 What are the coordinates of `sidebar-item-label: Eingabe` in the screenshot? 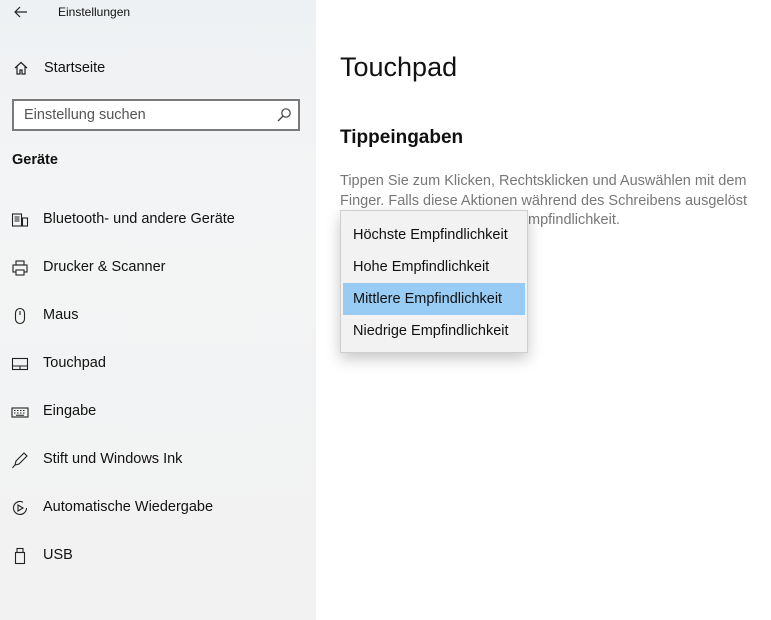 It's located at (70, 411).